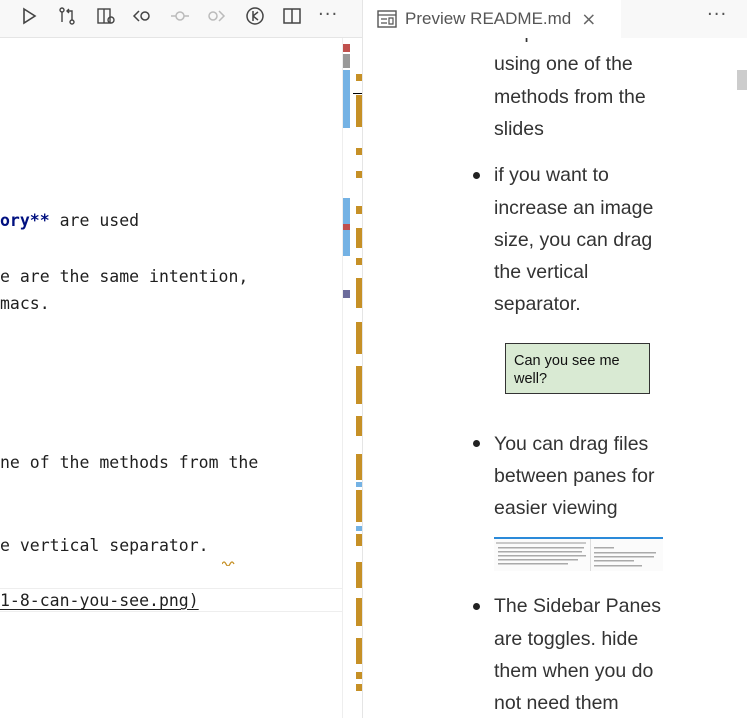  What do you see at coordinates (573, 240) in the screenshot?
I see `preview-text-line: size, you can drag` at bounding box center [573, 240].